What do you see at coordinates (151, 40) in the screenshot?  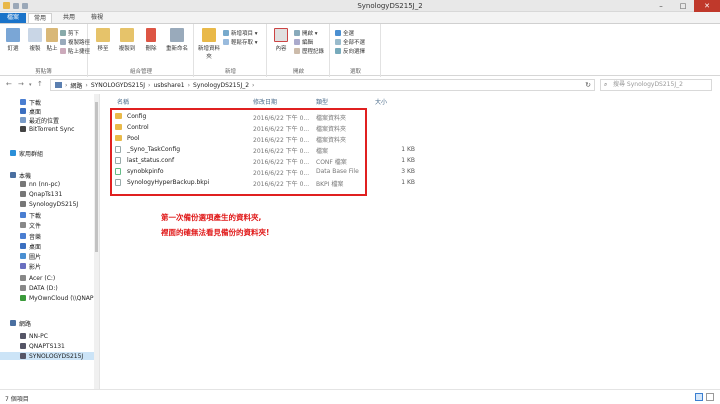 I see `delete-button: 刪除` at bounding box center [151, 40].